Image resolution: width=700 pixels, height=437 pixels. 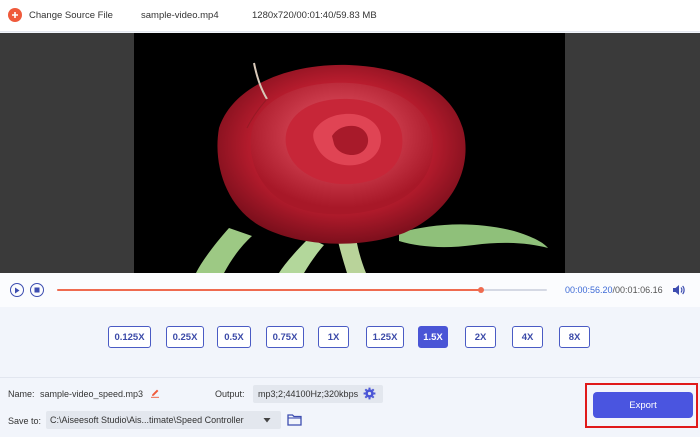 What do you see at coordinates (333, 337) in the screenshot?
I see `speed-option-1x: 1X` at bounding box center [333, 337].